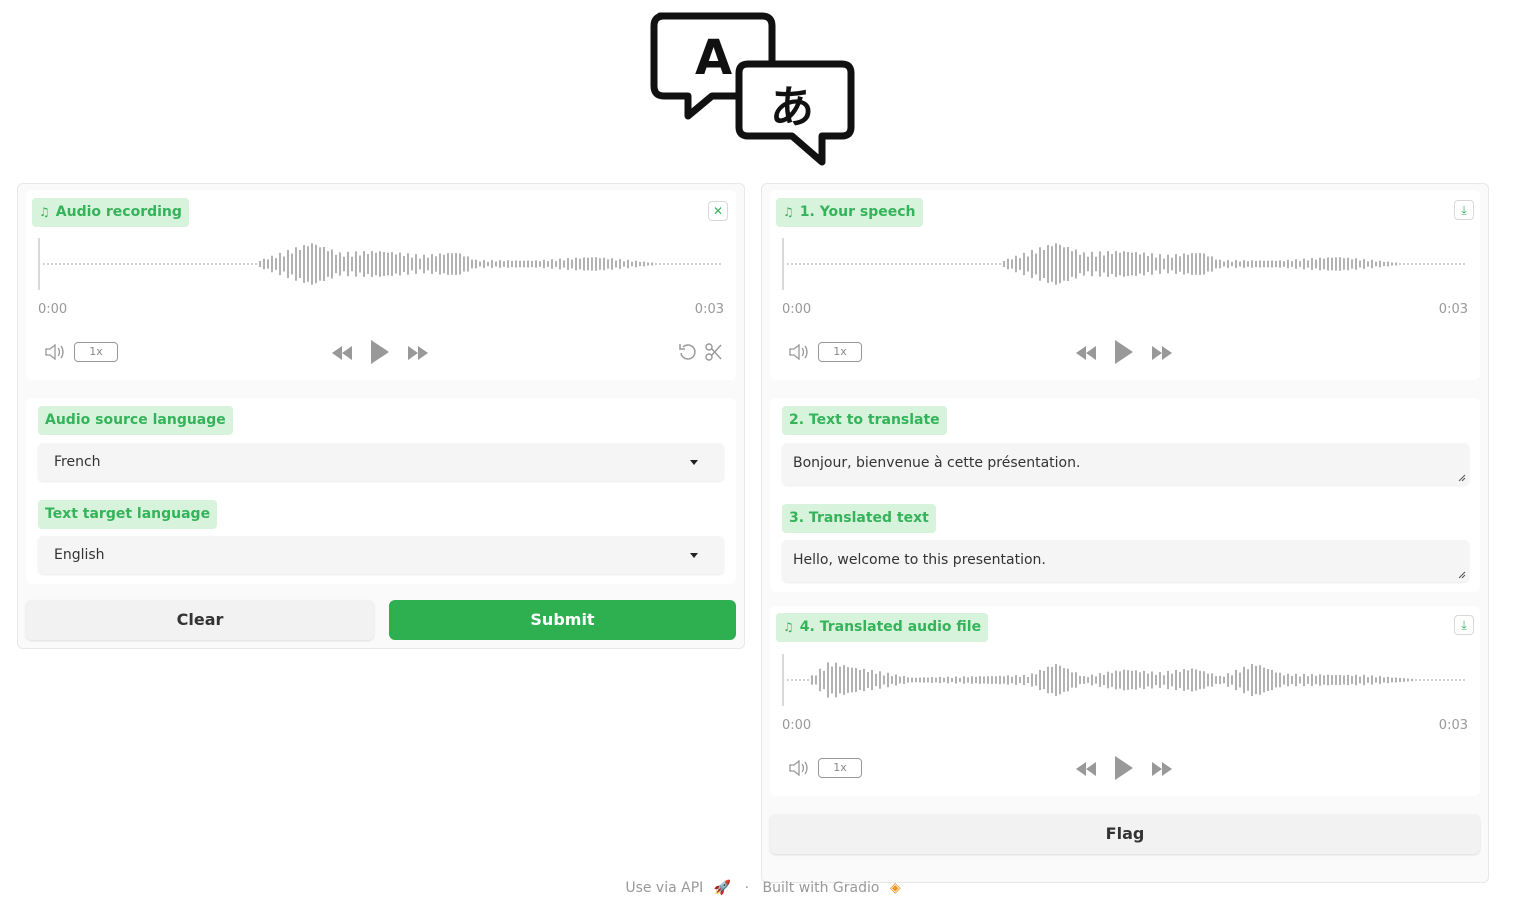  What do you see at coordinates (714, 352) in the screenshot?
I see `scissors-icon` at bounding box center [714, 352].